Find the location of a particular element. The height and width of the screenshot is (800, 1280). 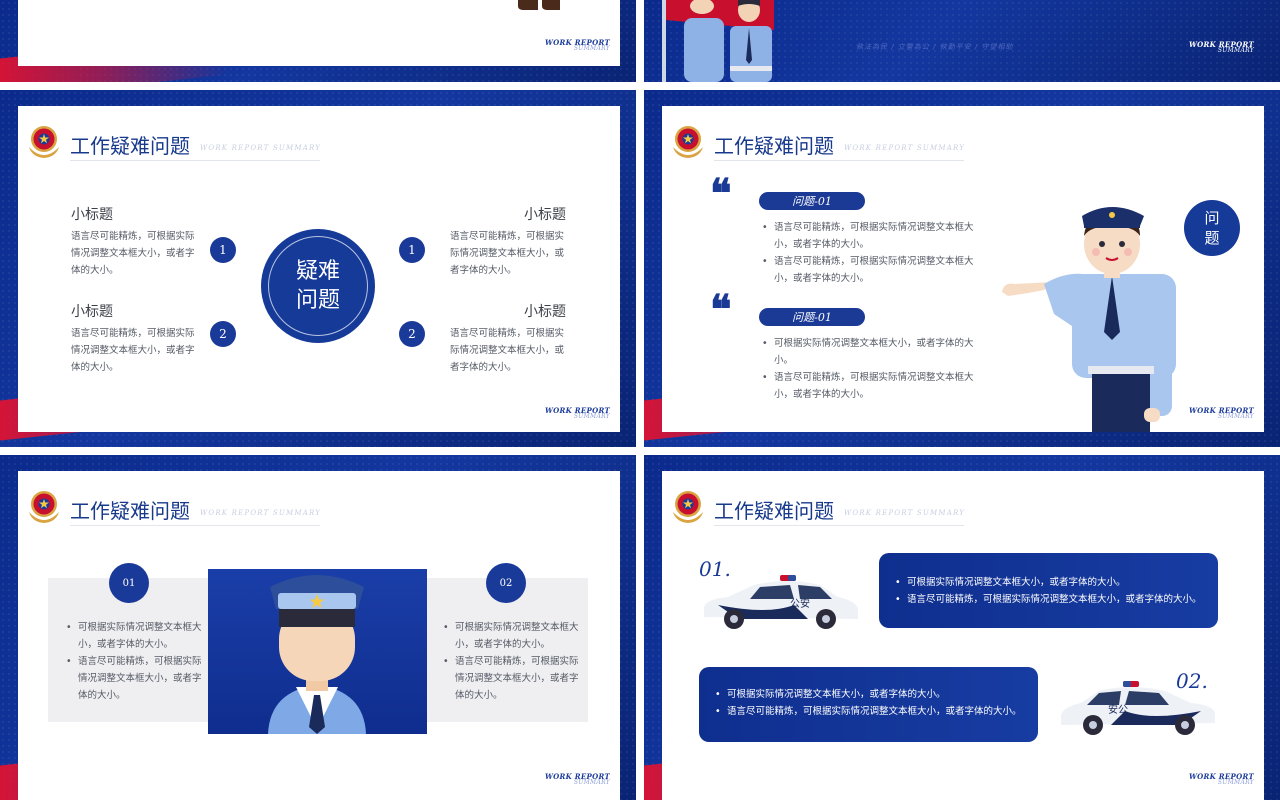

badge-text-2: 题 is located at coordinates (1212, 238).